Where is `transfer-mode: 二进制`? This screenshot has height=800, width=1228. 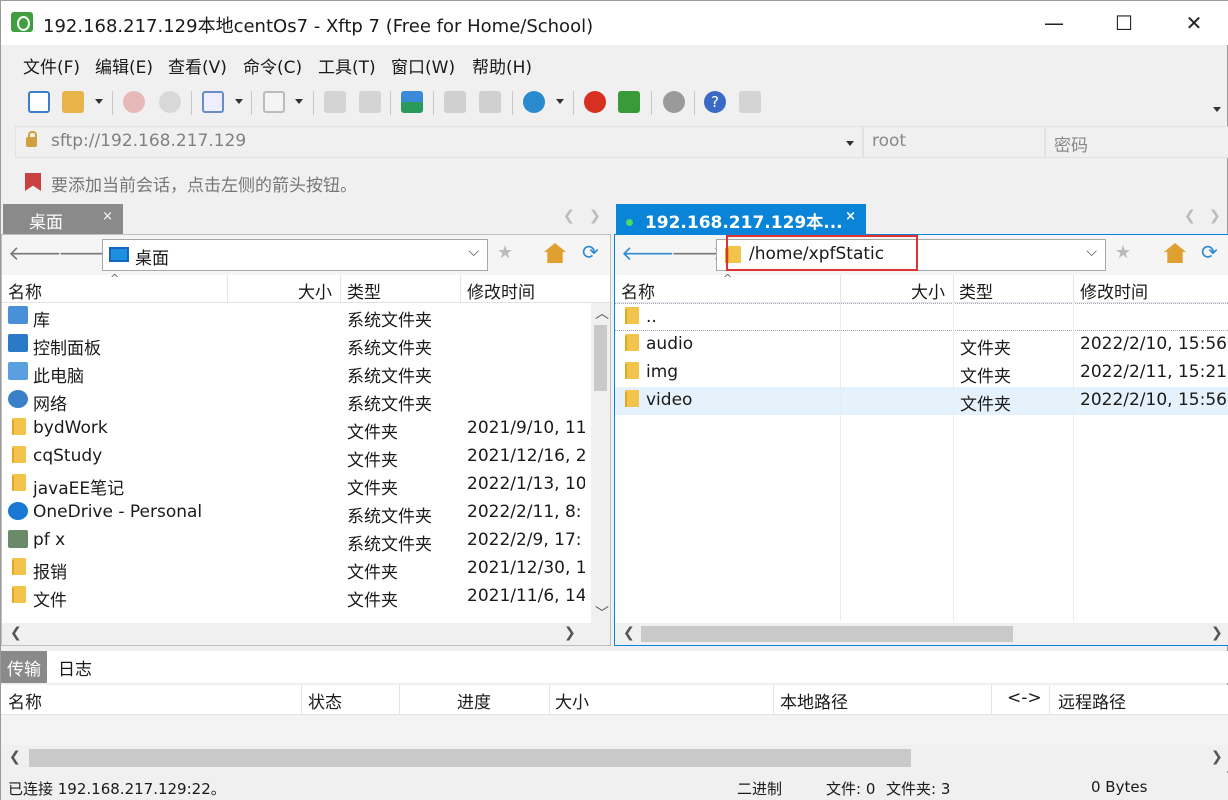 transfer-mode: 二进制 is located at coordinates (759, 788).